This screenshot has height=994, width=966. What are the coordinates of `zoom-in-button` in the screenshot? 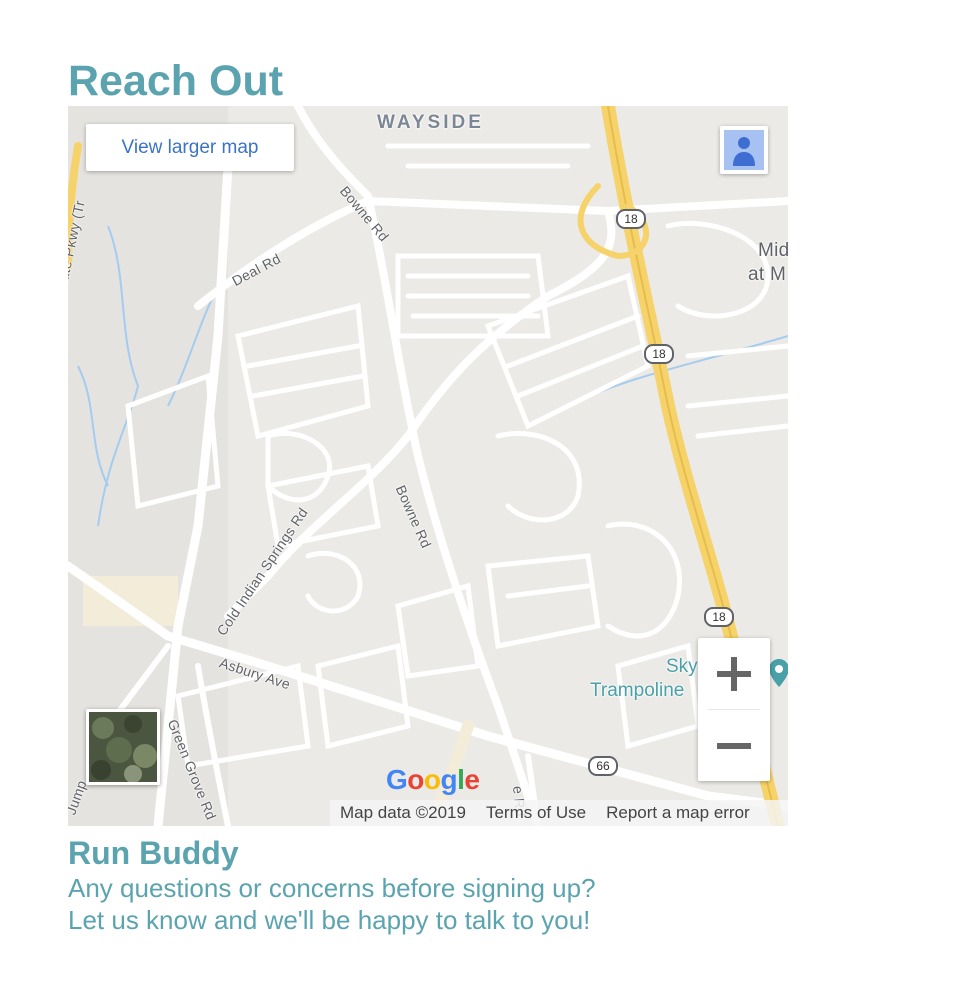 It's located at (734, 673).